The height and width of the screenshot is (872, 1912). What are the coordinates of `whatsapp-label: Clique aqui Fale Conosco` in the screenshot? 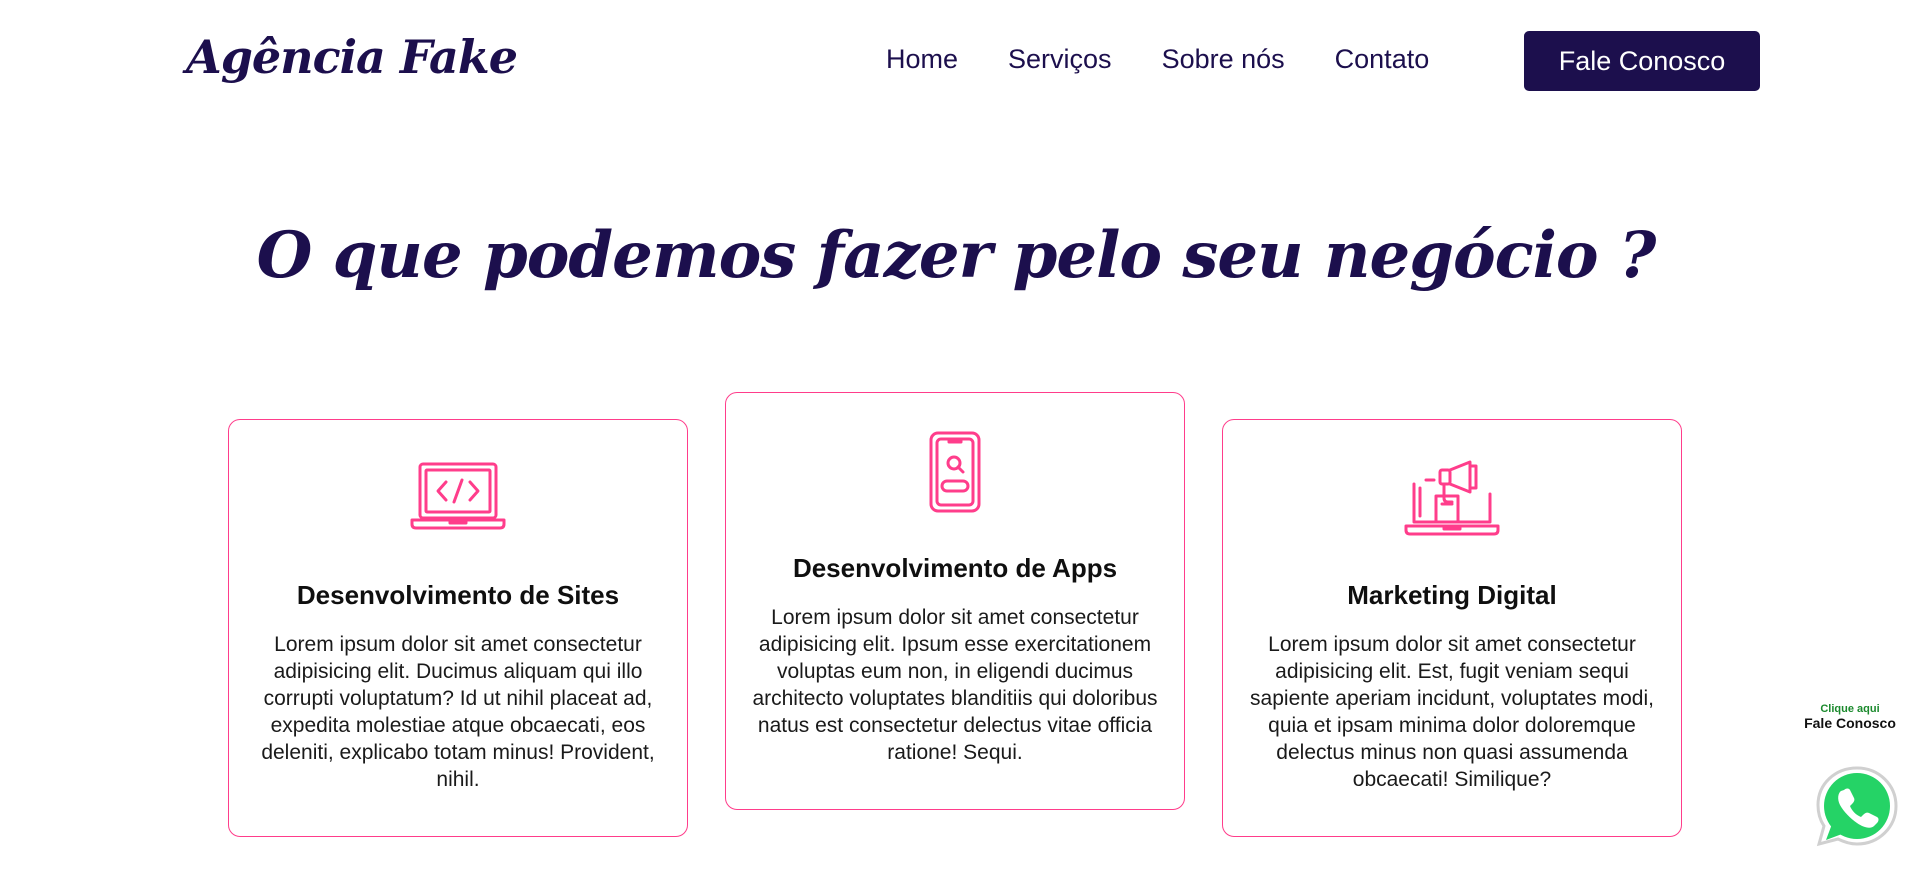 It's located at (1850, 716).